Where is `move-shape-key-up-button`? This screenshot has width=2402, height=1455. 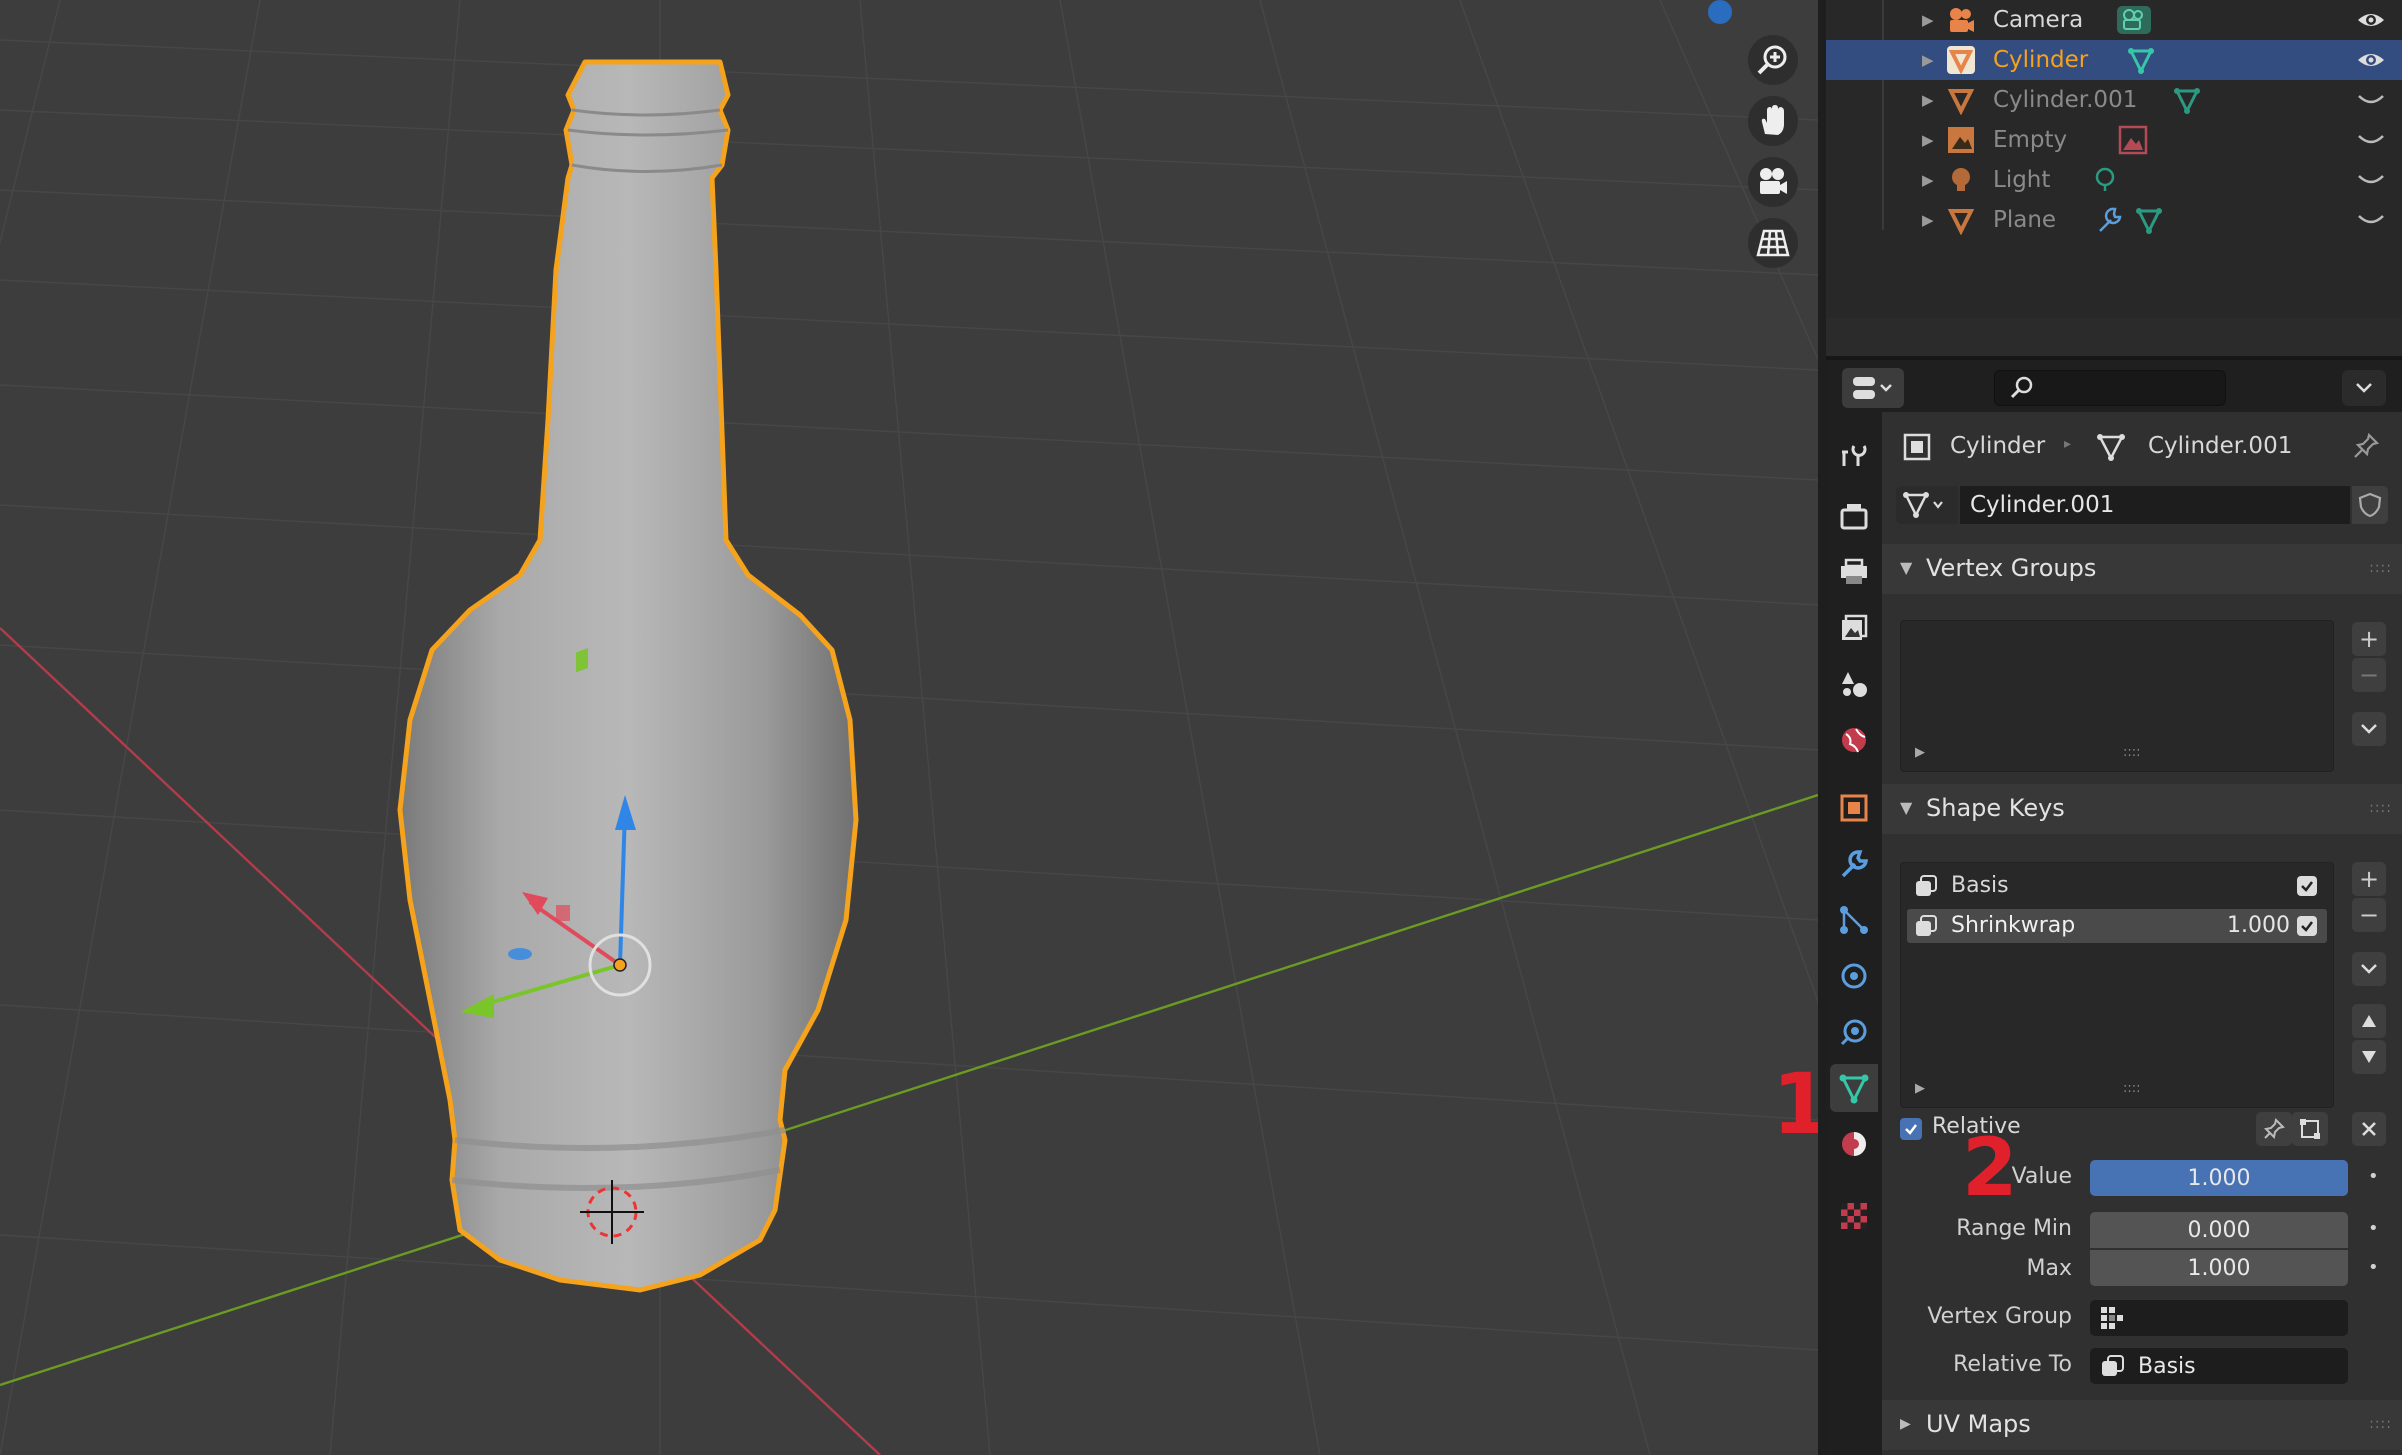 move-shape-key-up-button is located at coordinates (2369, 1021).